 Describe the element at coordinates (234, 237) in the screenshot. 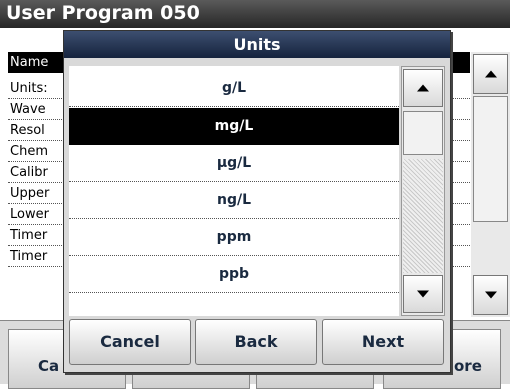

I see `unit-option-ppm: ppm` at that location.